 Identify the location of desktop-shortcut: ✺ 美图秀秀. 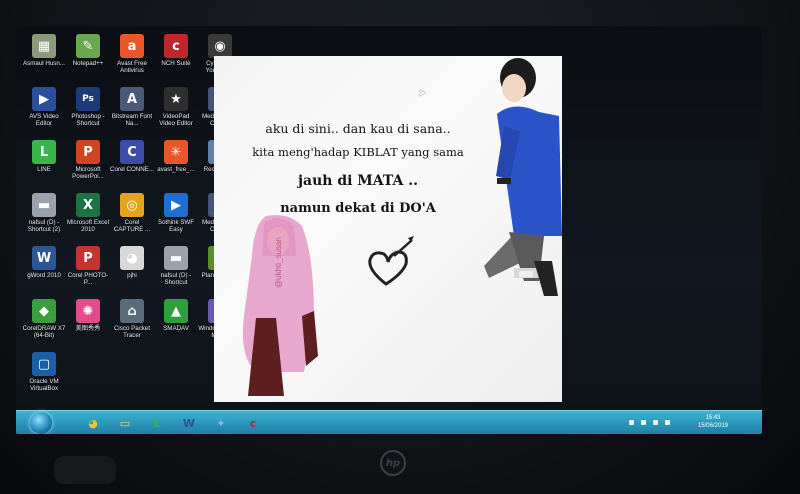
(88, 315).